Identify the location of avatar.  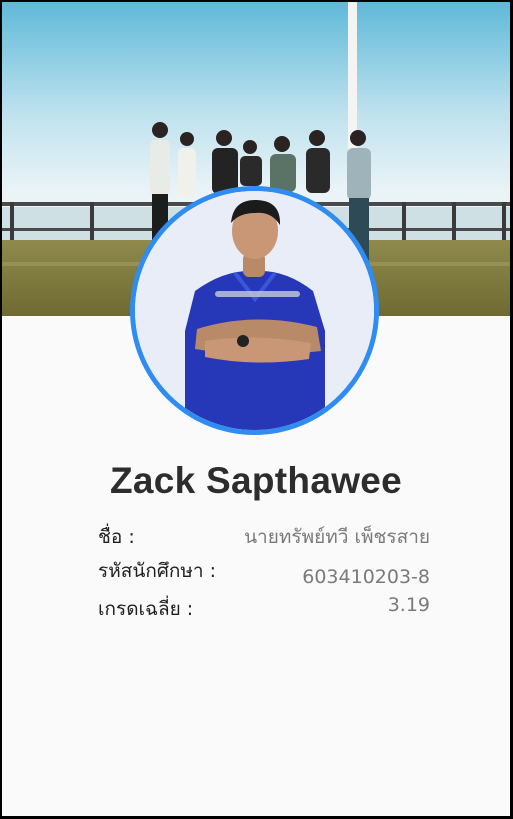
(254, 310).